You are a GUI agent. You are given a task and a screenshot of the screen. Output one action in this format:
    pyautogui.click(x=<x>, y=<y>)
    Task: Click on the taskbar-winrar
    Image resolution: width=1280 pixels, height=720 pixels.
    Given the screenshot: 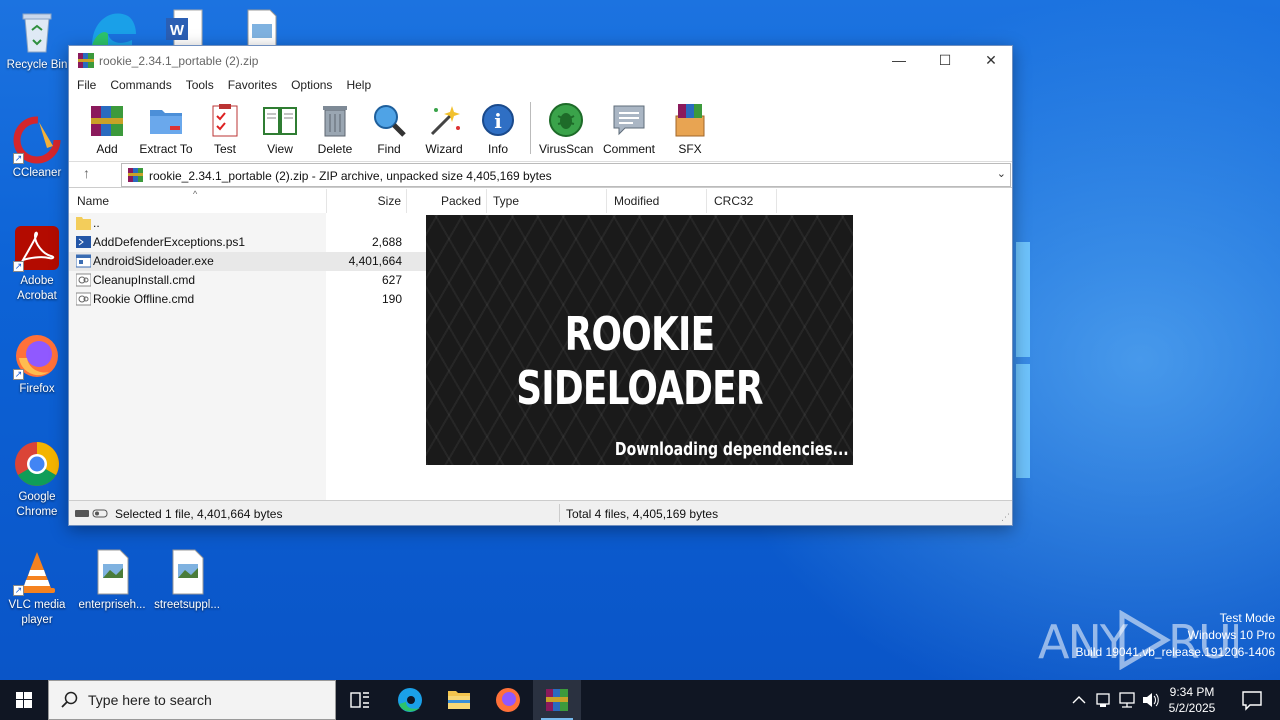 What is the action you would take?
    pyautogui.click(x=557, y=700)
    